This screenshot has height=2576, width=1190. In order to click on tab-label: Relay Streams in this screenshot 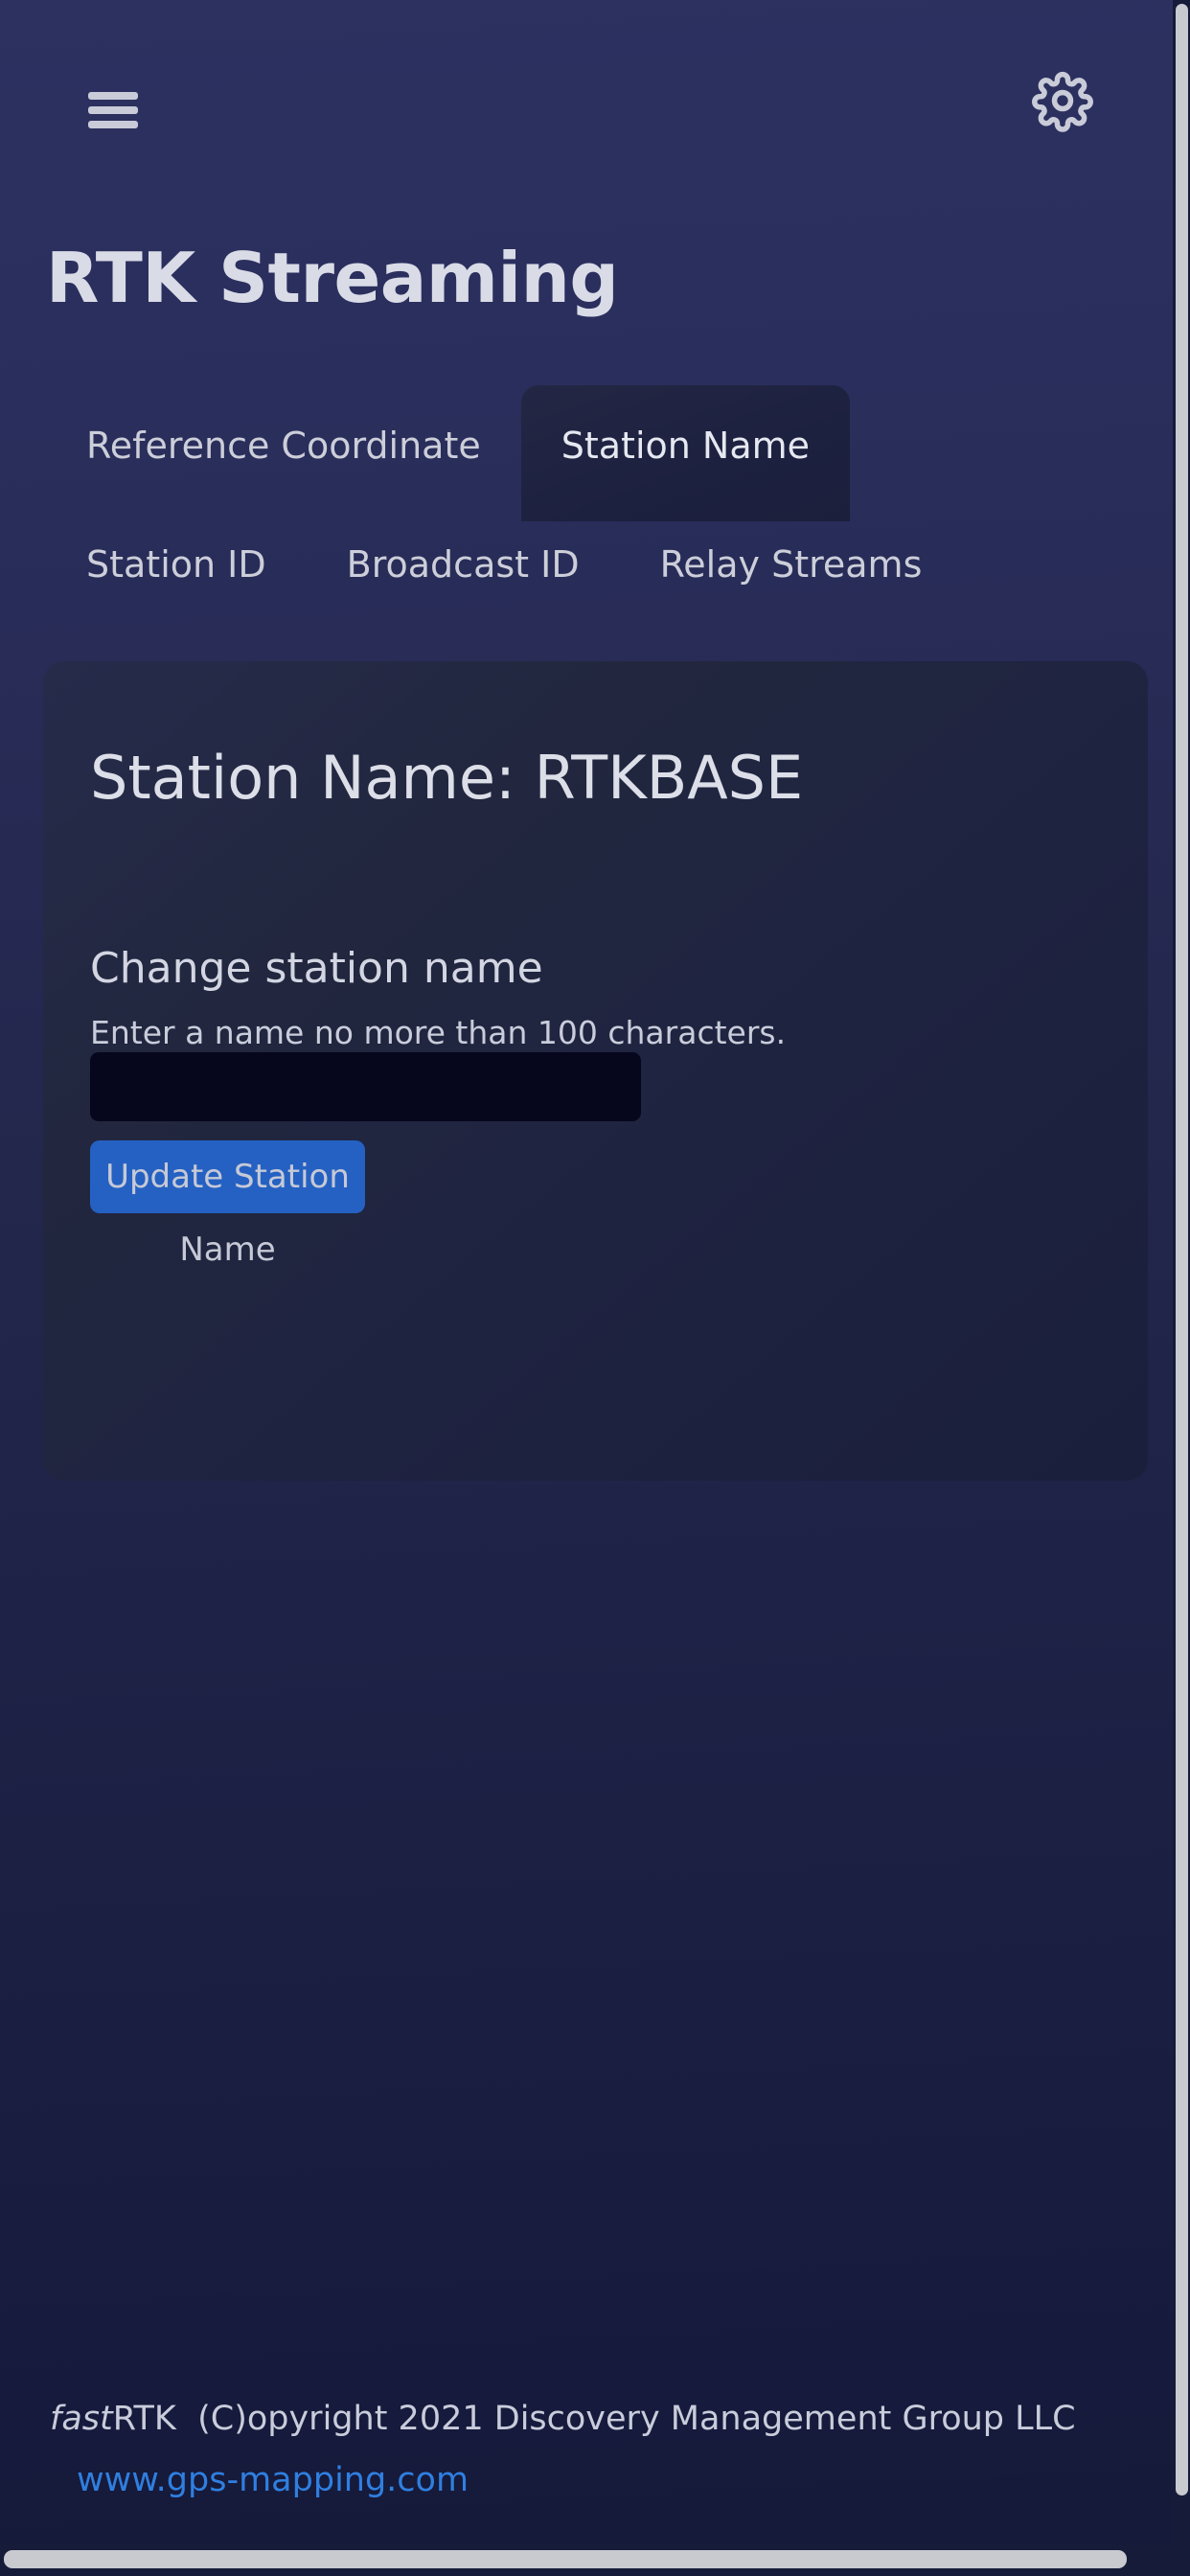, I will do `click(791, 564)`.